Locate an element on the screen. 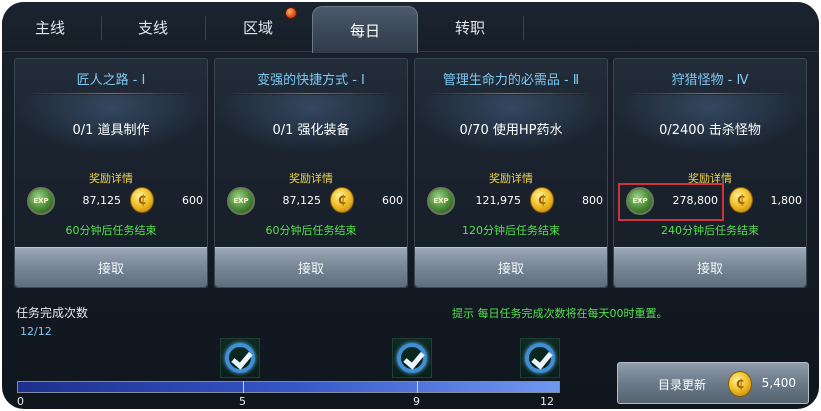 This screenshot has width=821, height=411. refresh-cost: 5,400 is located at coordinates (778, 383).